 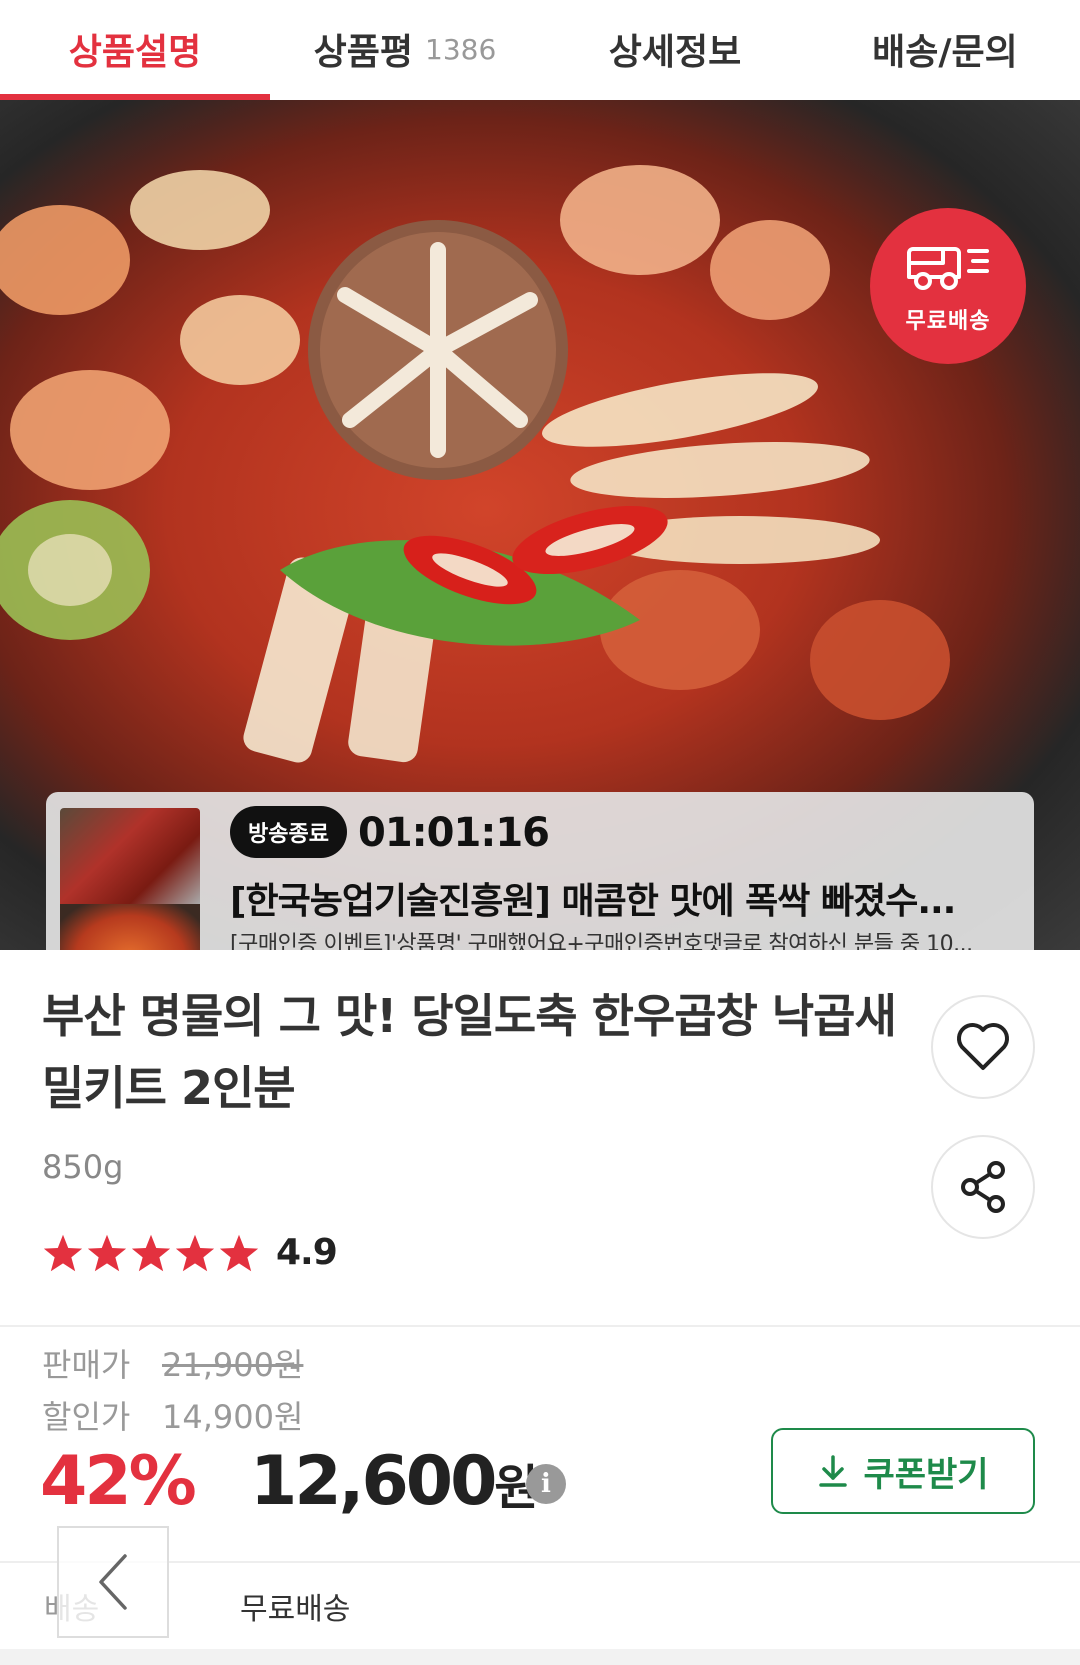 What do you see at coordinates (948, 321) in the screenshot?
I see `free-shipping-badge-label: 무료배송` at bounding box center [948, 321].